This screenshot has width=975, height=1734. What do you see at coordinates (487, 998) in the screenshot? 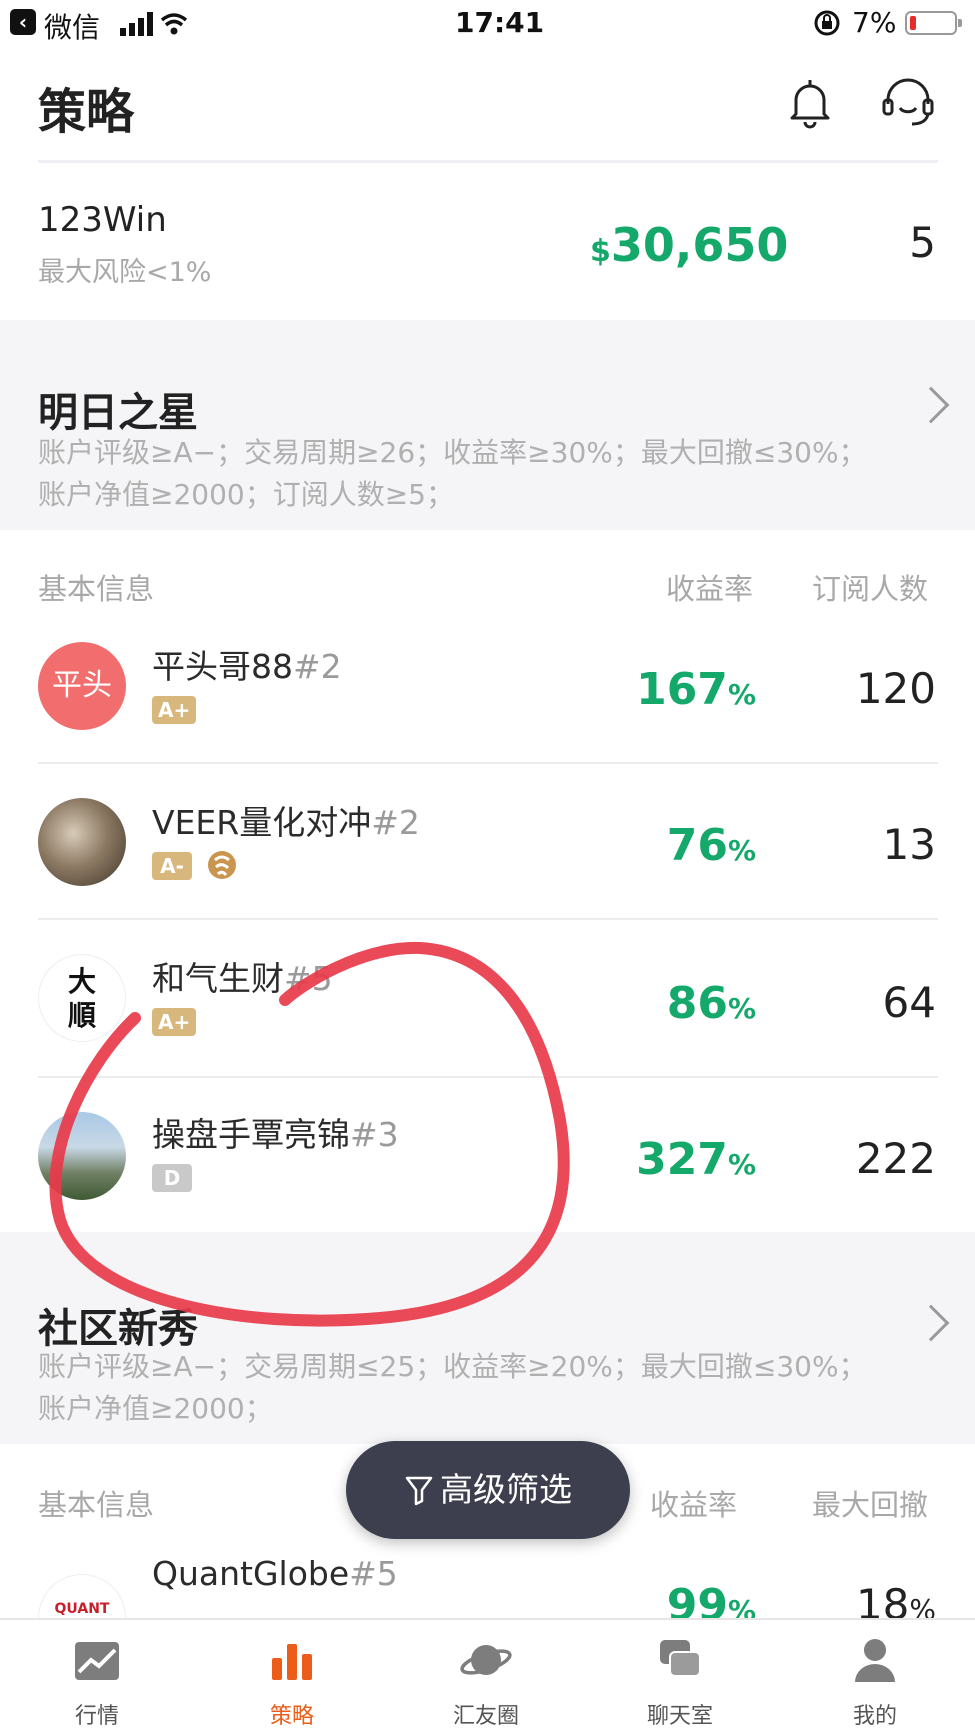
I see `list-item: 大 順 和气生财#5 A+ 86% 64` at bounding box center [487, 998].